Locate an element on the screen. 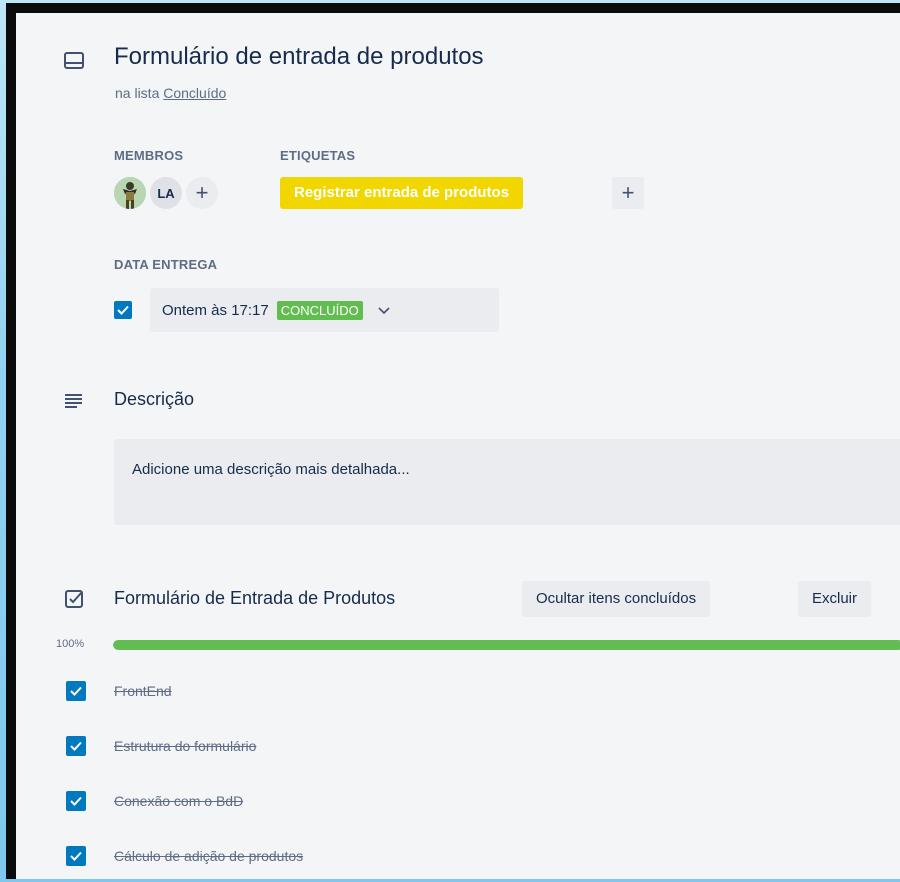 This screenshot has height=882, width=900. checklist-item: Cálculo de adição de produtos is located at coordinates (184, 856).